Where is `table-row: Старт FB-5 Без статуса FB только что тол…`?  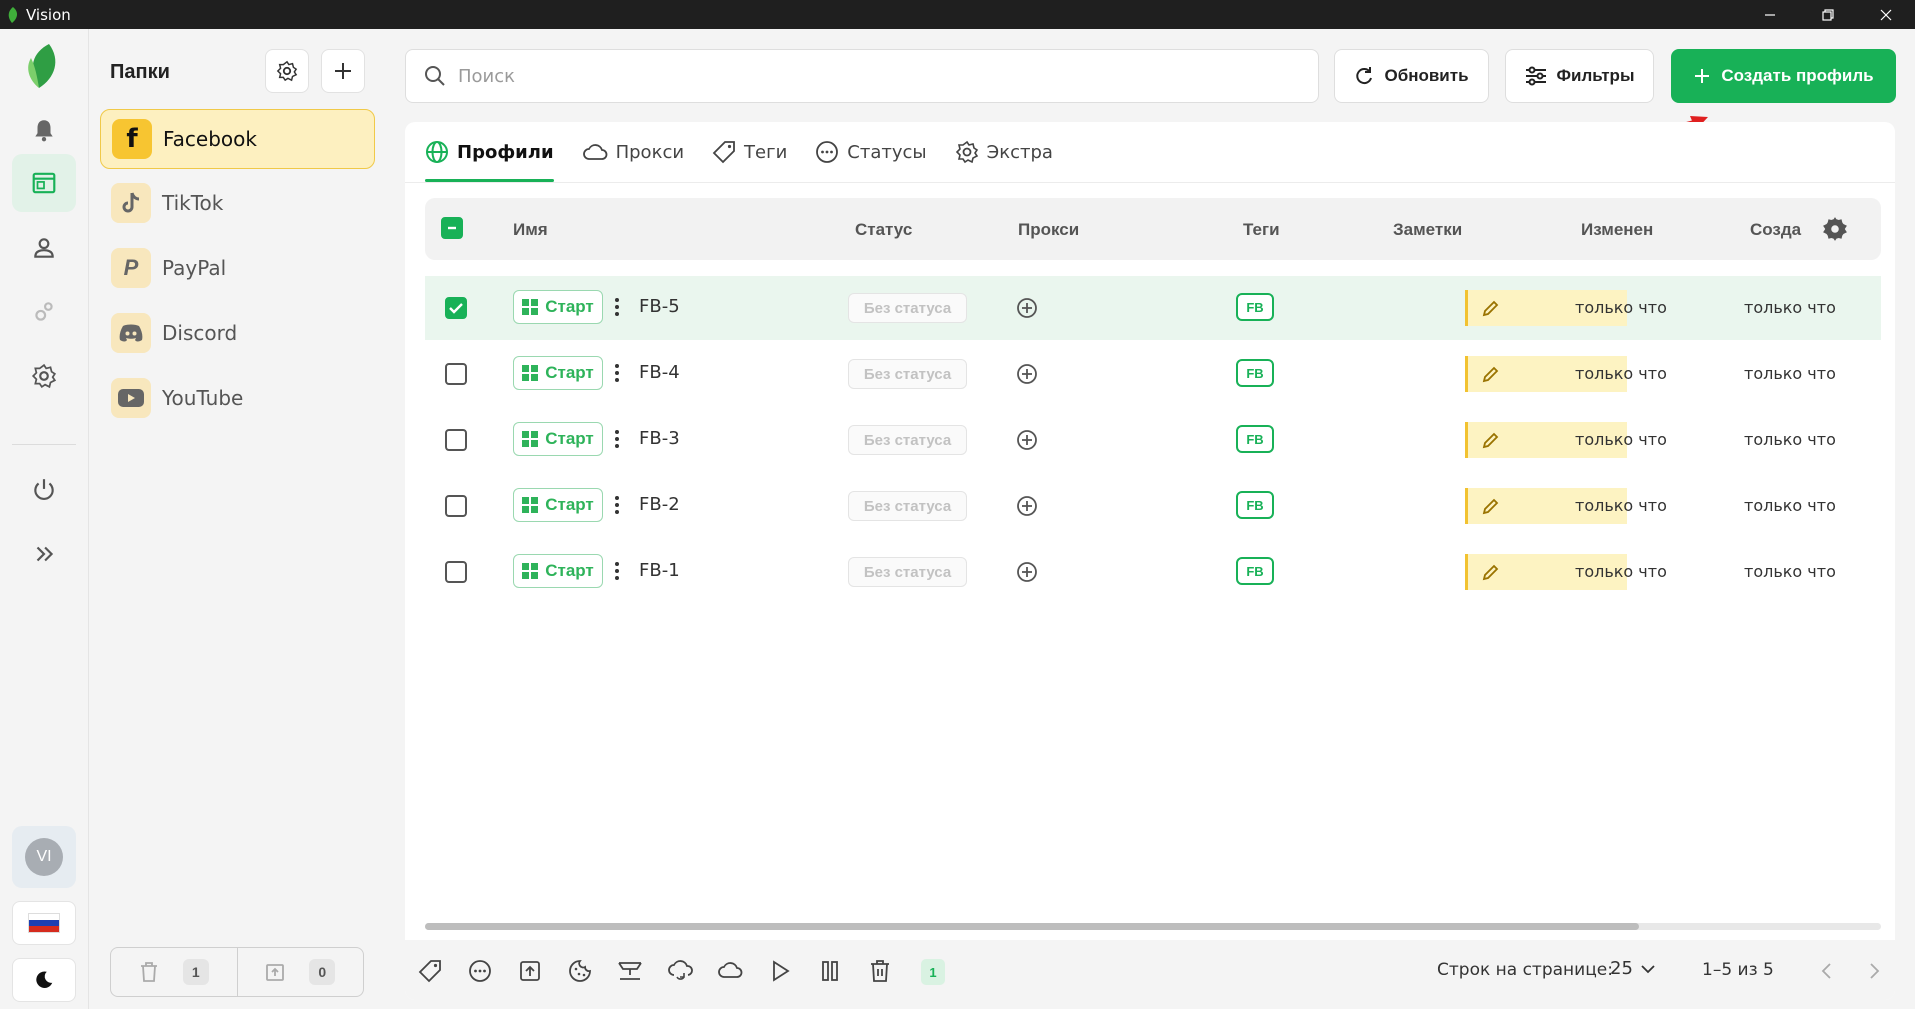 table-row: Старт FB-5 Без статуса FB только что тол… is located at coordinates (1153, 308).